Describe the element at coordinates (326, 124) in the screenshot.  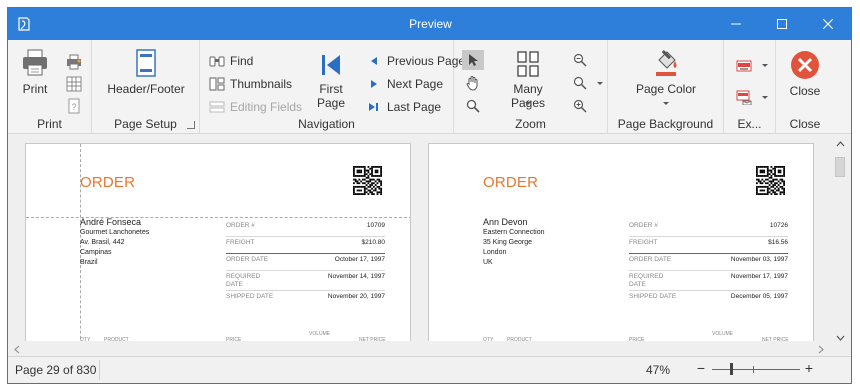
I see `navigation-caption: Navigation` at that location.